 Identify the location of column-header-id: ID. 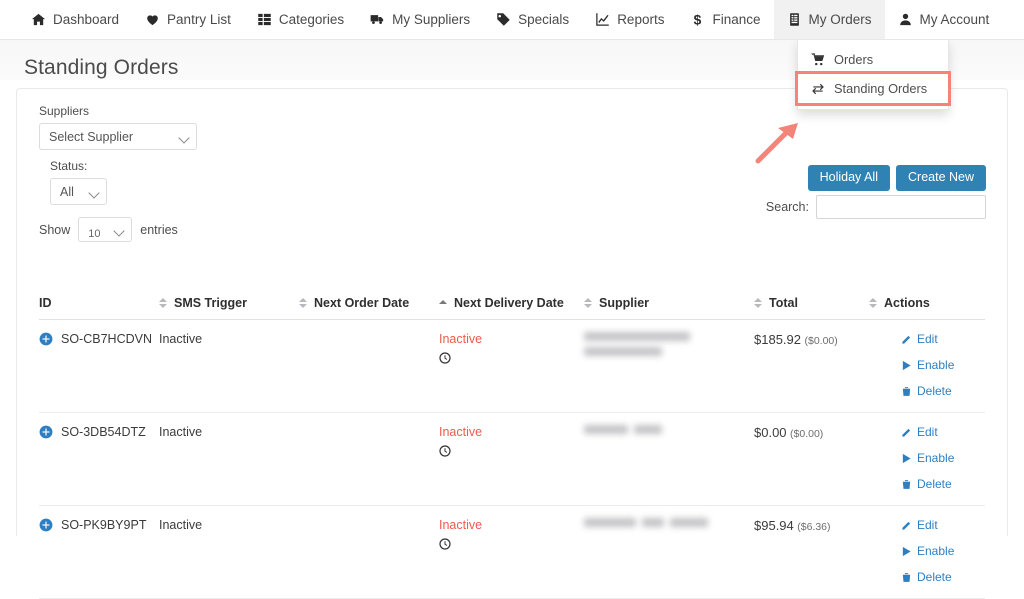
(99, 303).